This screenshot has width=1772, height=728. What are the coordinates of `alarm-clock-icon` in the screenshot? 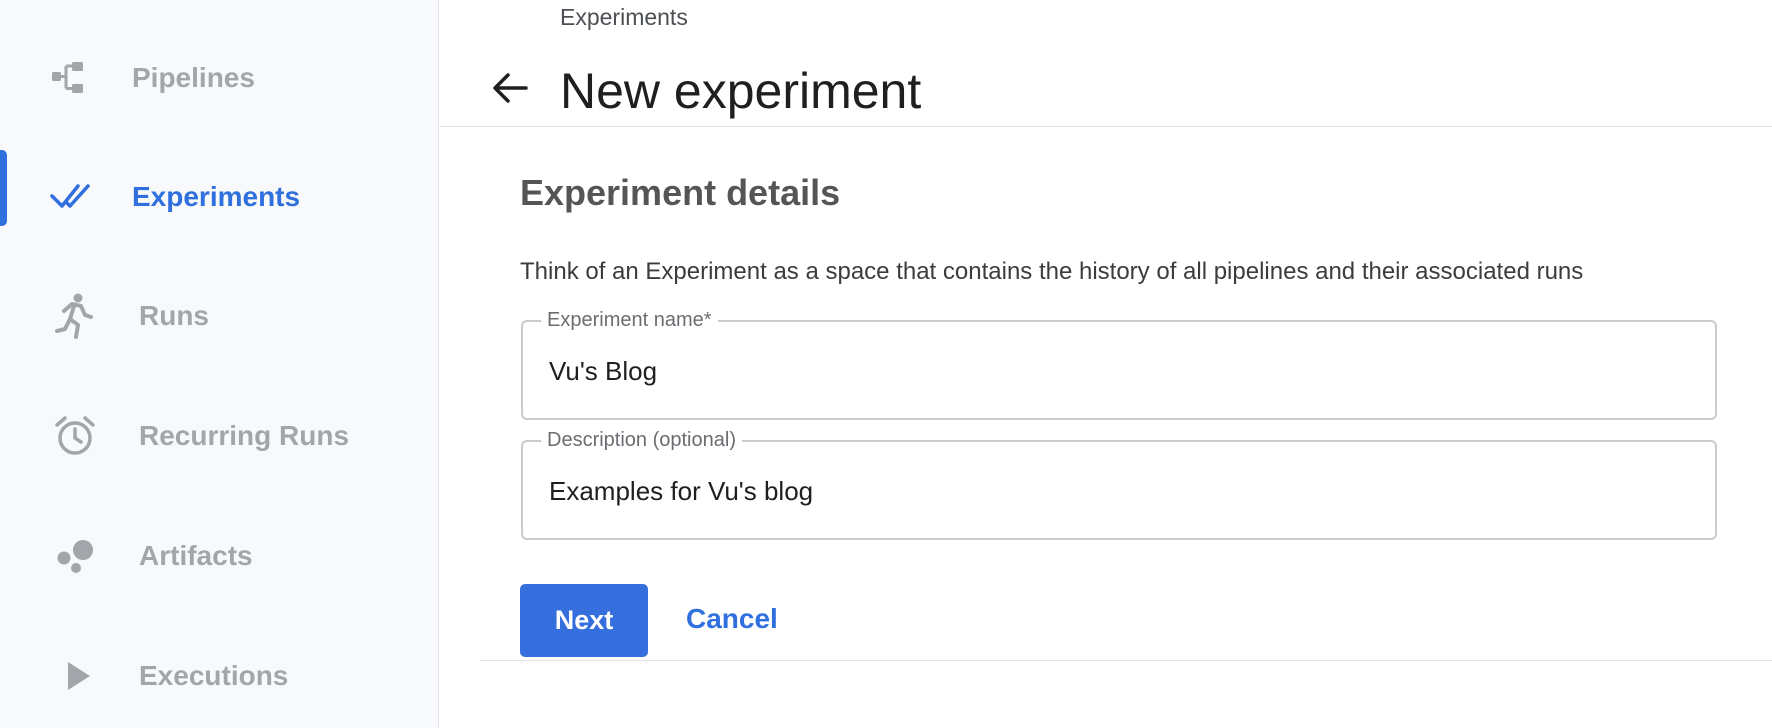 It's located at (75, 436).